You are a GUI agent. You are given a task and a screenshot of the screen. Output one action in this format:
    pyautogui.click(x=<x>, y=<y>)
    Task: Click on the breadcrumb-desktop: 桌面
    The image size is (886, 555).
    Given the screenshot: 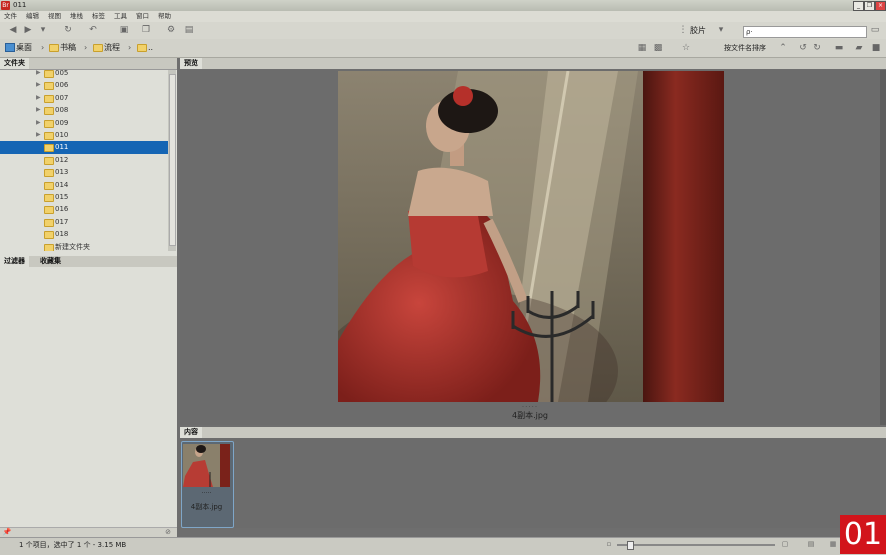 What is the action you would take?
    pyautogui.click(x=18, y=48)
    